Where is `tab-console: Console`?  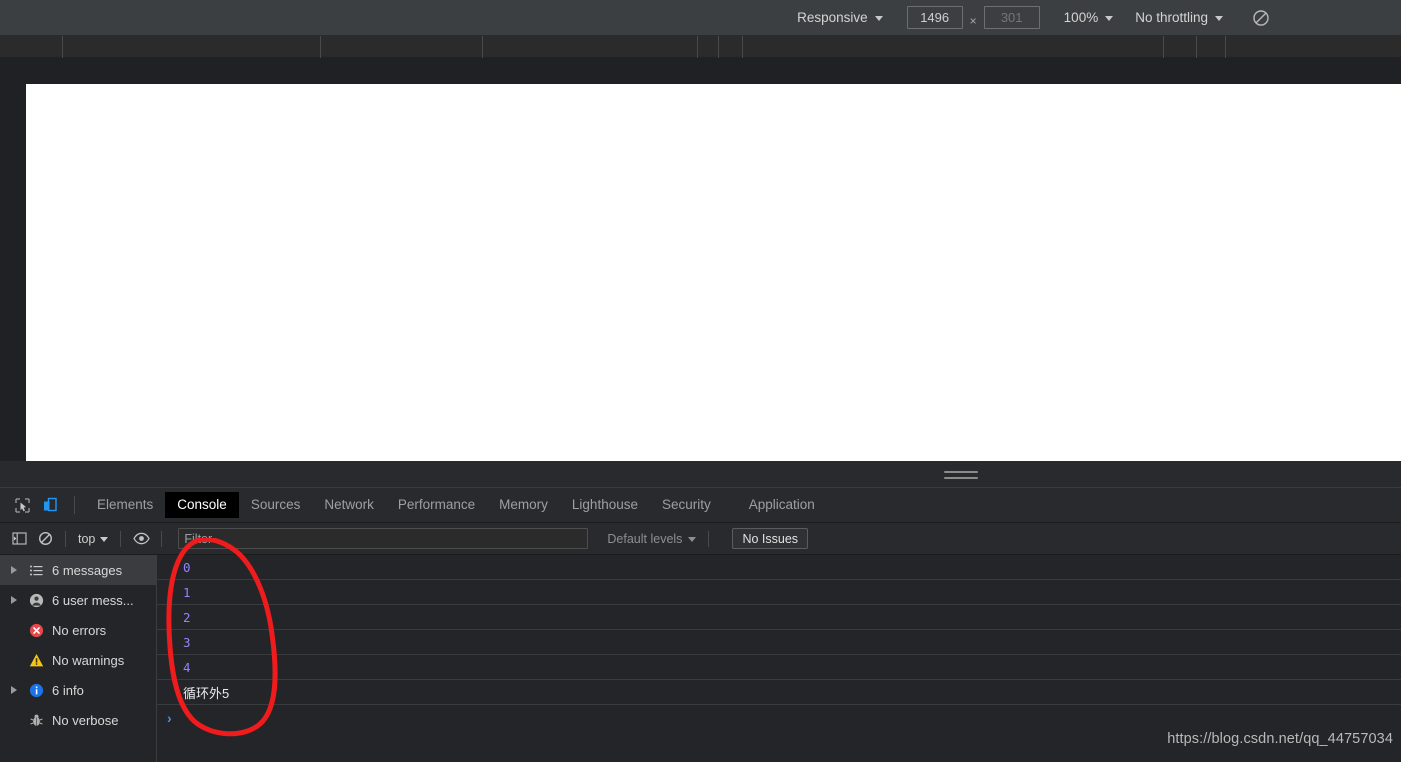 tab-console: Console is located at coordinates (202, 505).